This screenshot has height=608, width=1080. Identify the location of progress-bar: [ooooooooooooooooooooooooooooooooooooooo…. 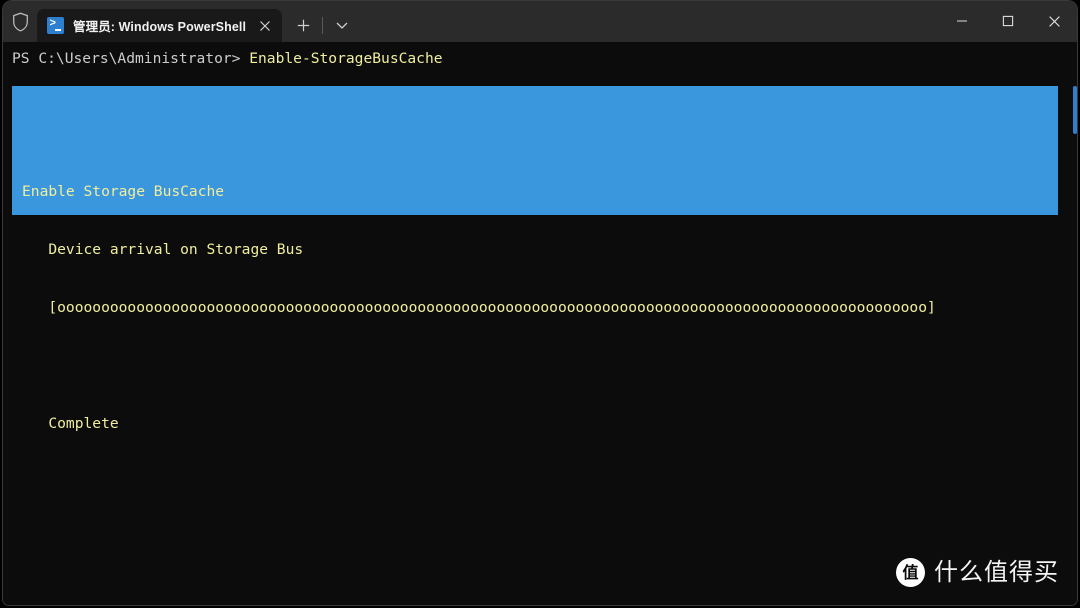
(479, 308).